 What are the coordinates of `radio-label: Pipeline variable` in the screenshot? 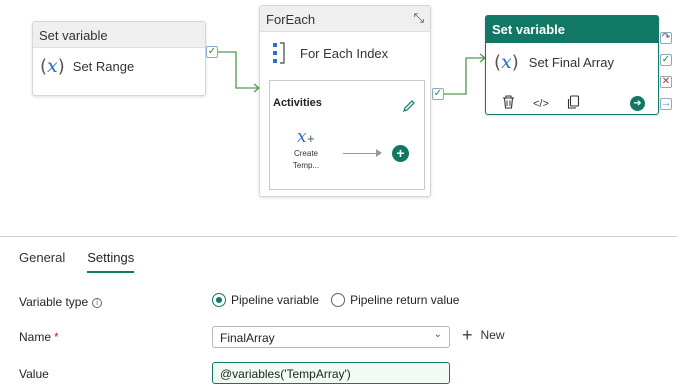 It's located at (275, 300).